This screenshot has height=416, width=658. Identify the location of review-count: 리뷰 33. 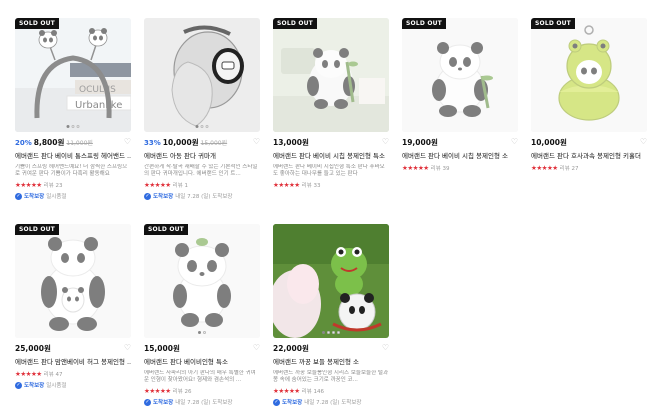
(311, 186).